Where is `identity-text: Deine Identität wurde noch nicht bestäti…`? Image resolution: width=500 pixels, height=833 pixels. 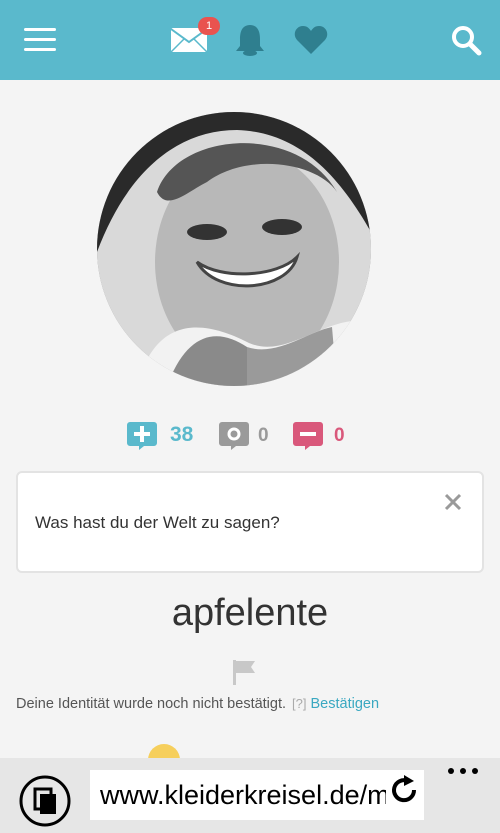
identity-text: Deine Identität wurde noch nicht bestäti… is located at coordinates (151, 704).